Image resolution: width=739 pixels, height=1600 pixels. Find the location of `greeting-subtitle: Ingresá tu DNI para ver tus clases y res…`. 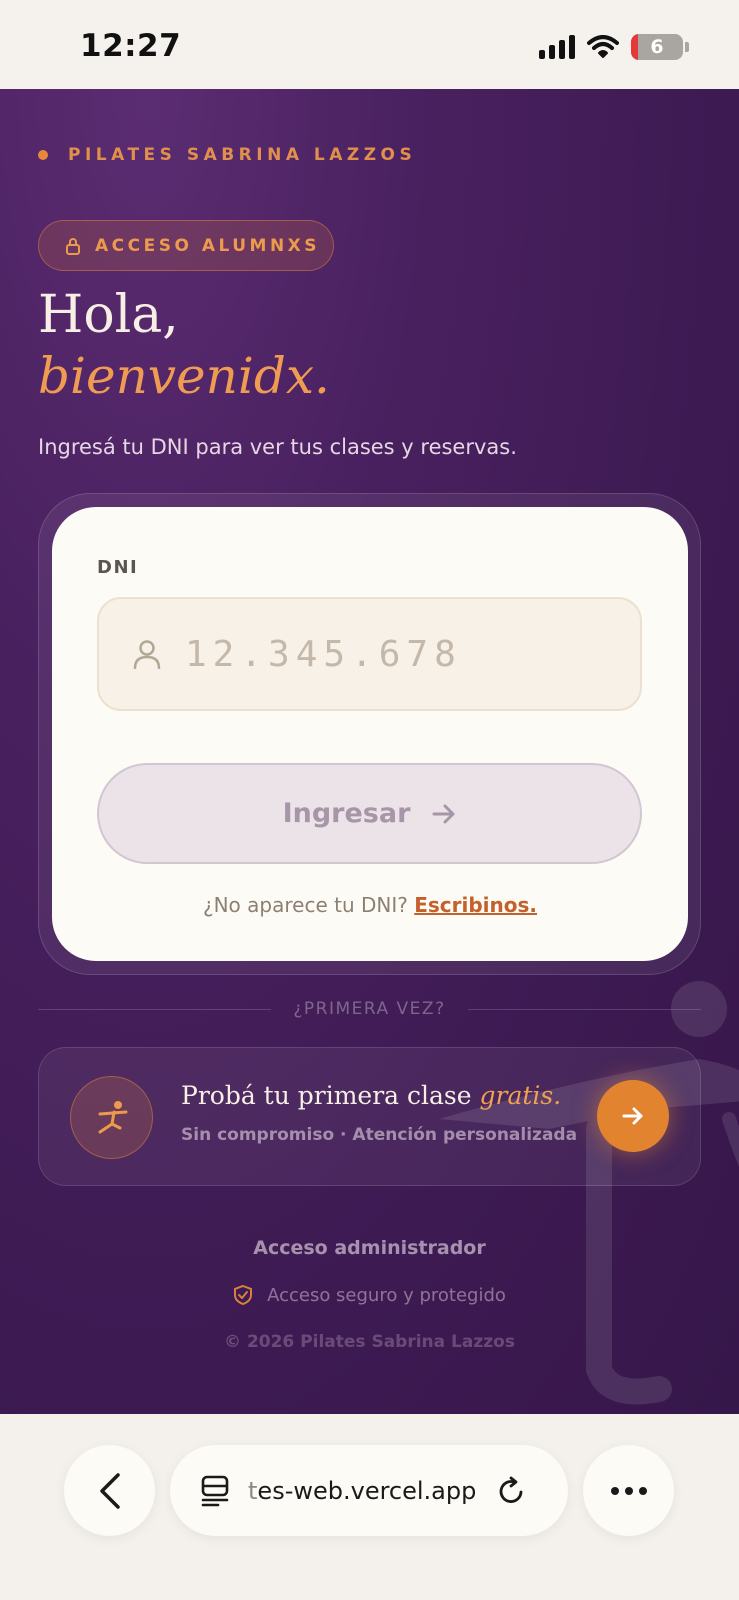

greeting-subtitle: Ingresá tu DNI para ver tus clases y res… is located at coordinates (277, 447).